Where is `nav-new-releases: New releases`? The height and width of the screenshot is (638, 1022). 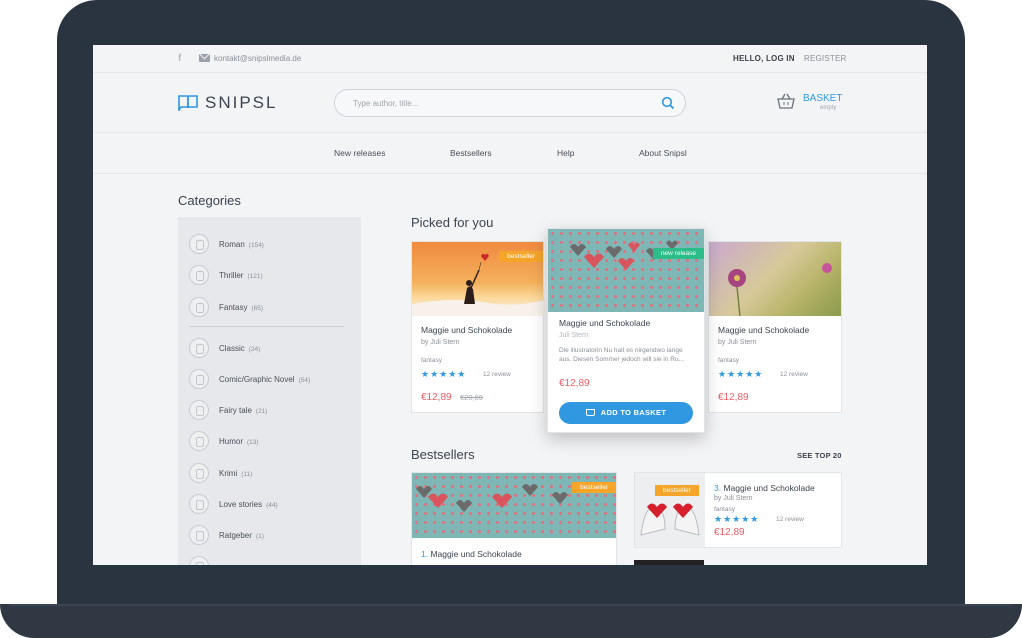
nav-new-releases: New releases is located at coordinates (360, 153).